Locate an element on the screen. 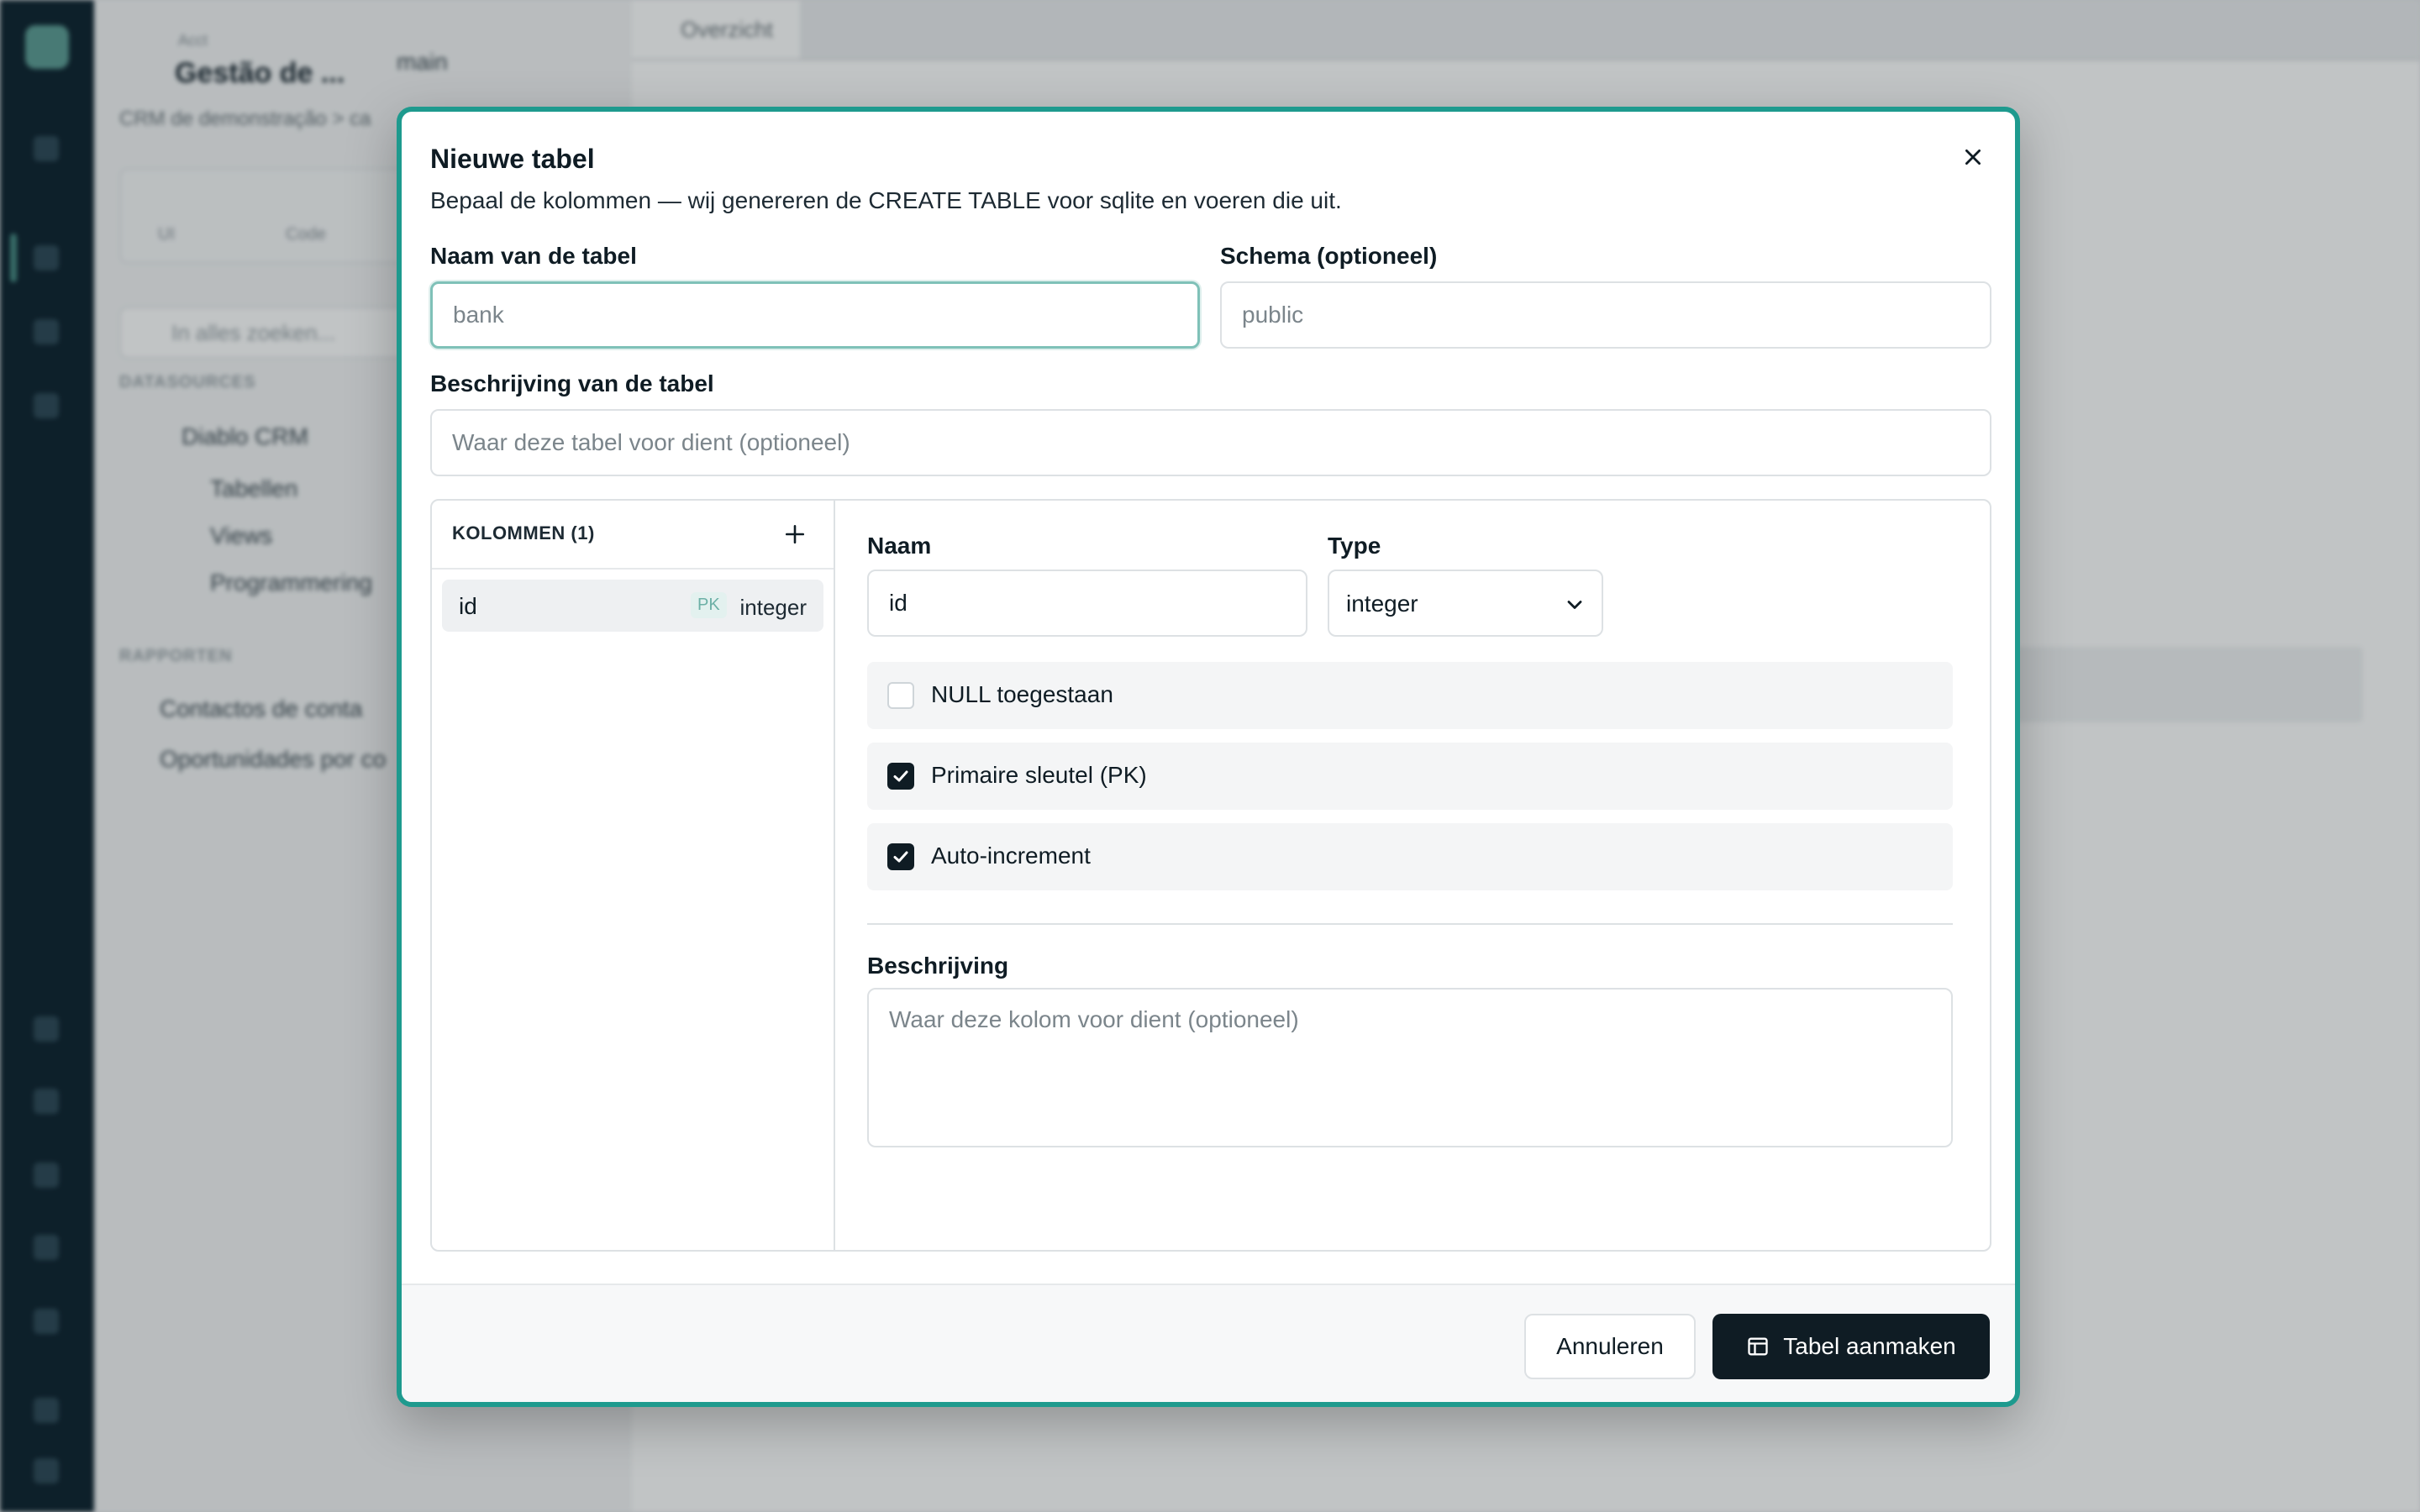 The width and height of the screenshot is (2420, 1512). column-name-input is located at coordinates (1087, 603).